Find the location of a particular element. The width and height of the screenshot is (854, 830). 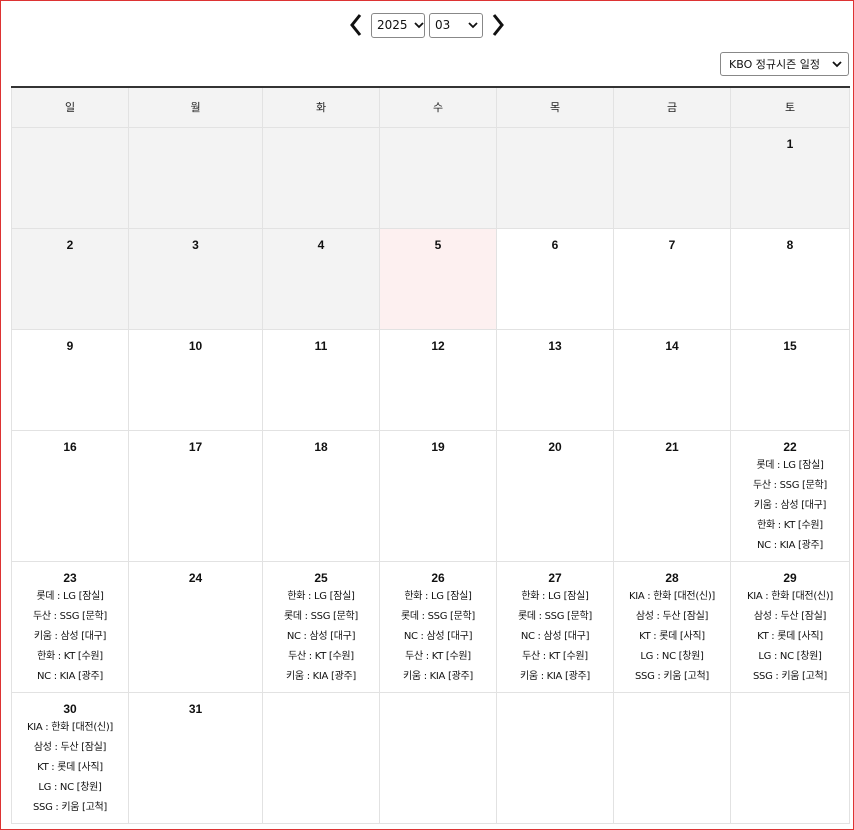

day-number: 30 is located at coordinates (70, 708).